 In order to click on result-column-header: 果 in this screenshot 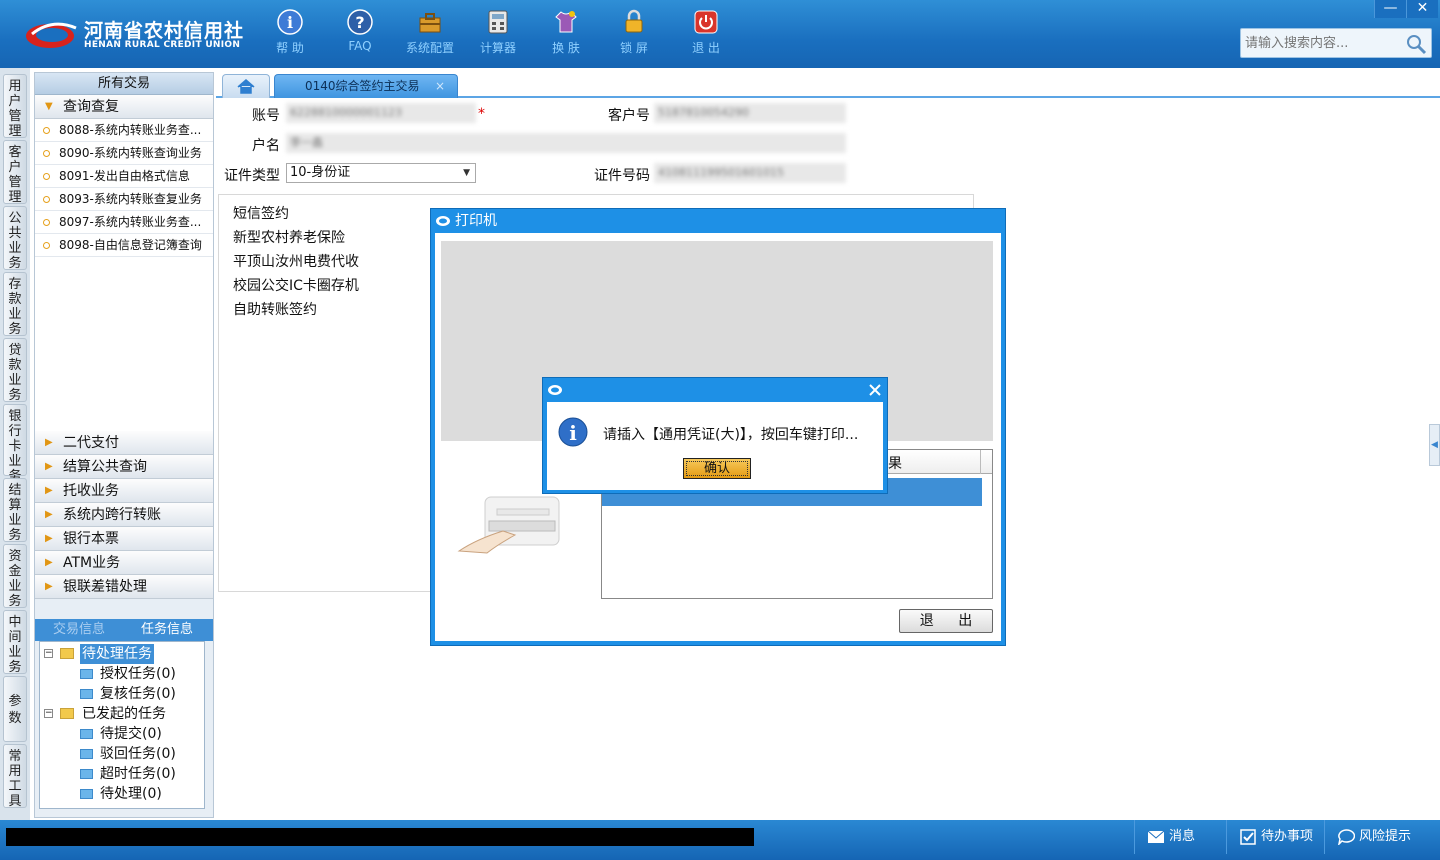, I will do `click(895, 464)`.